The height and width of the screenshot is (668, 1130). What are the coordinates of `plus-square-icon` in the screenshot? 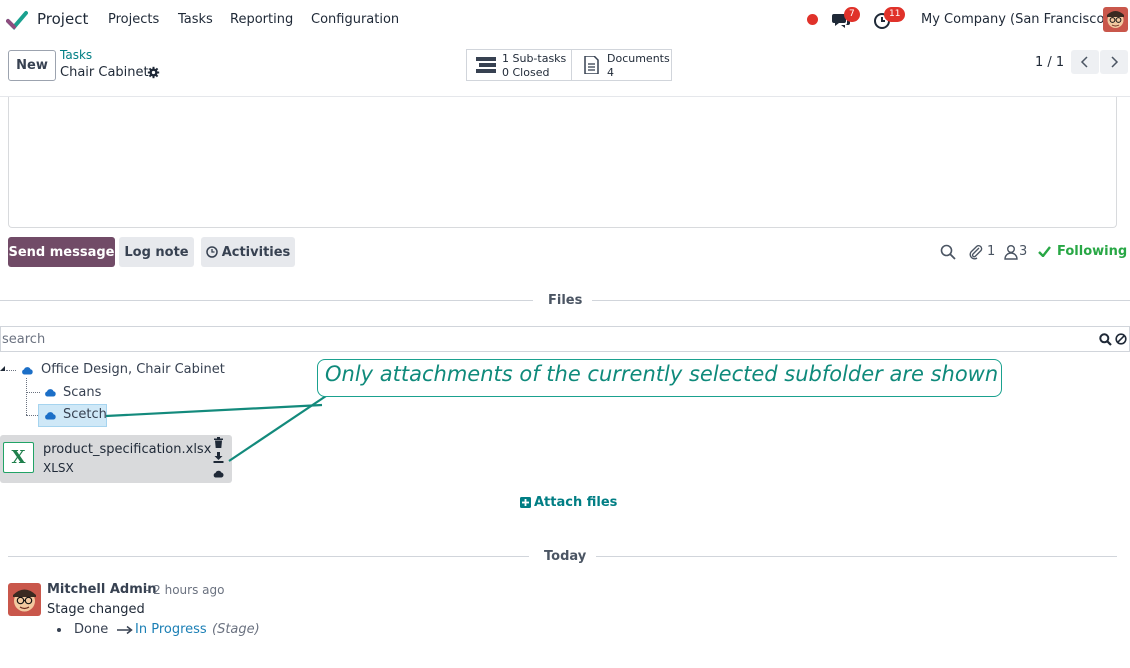 It's located at (525, 502).